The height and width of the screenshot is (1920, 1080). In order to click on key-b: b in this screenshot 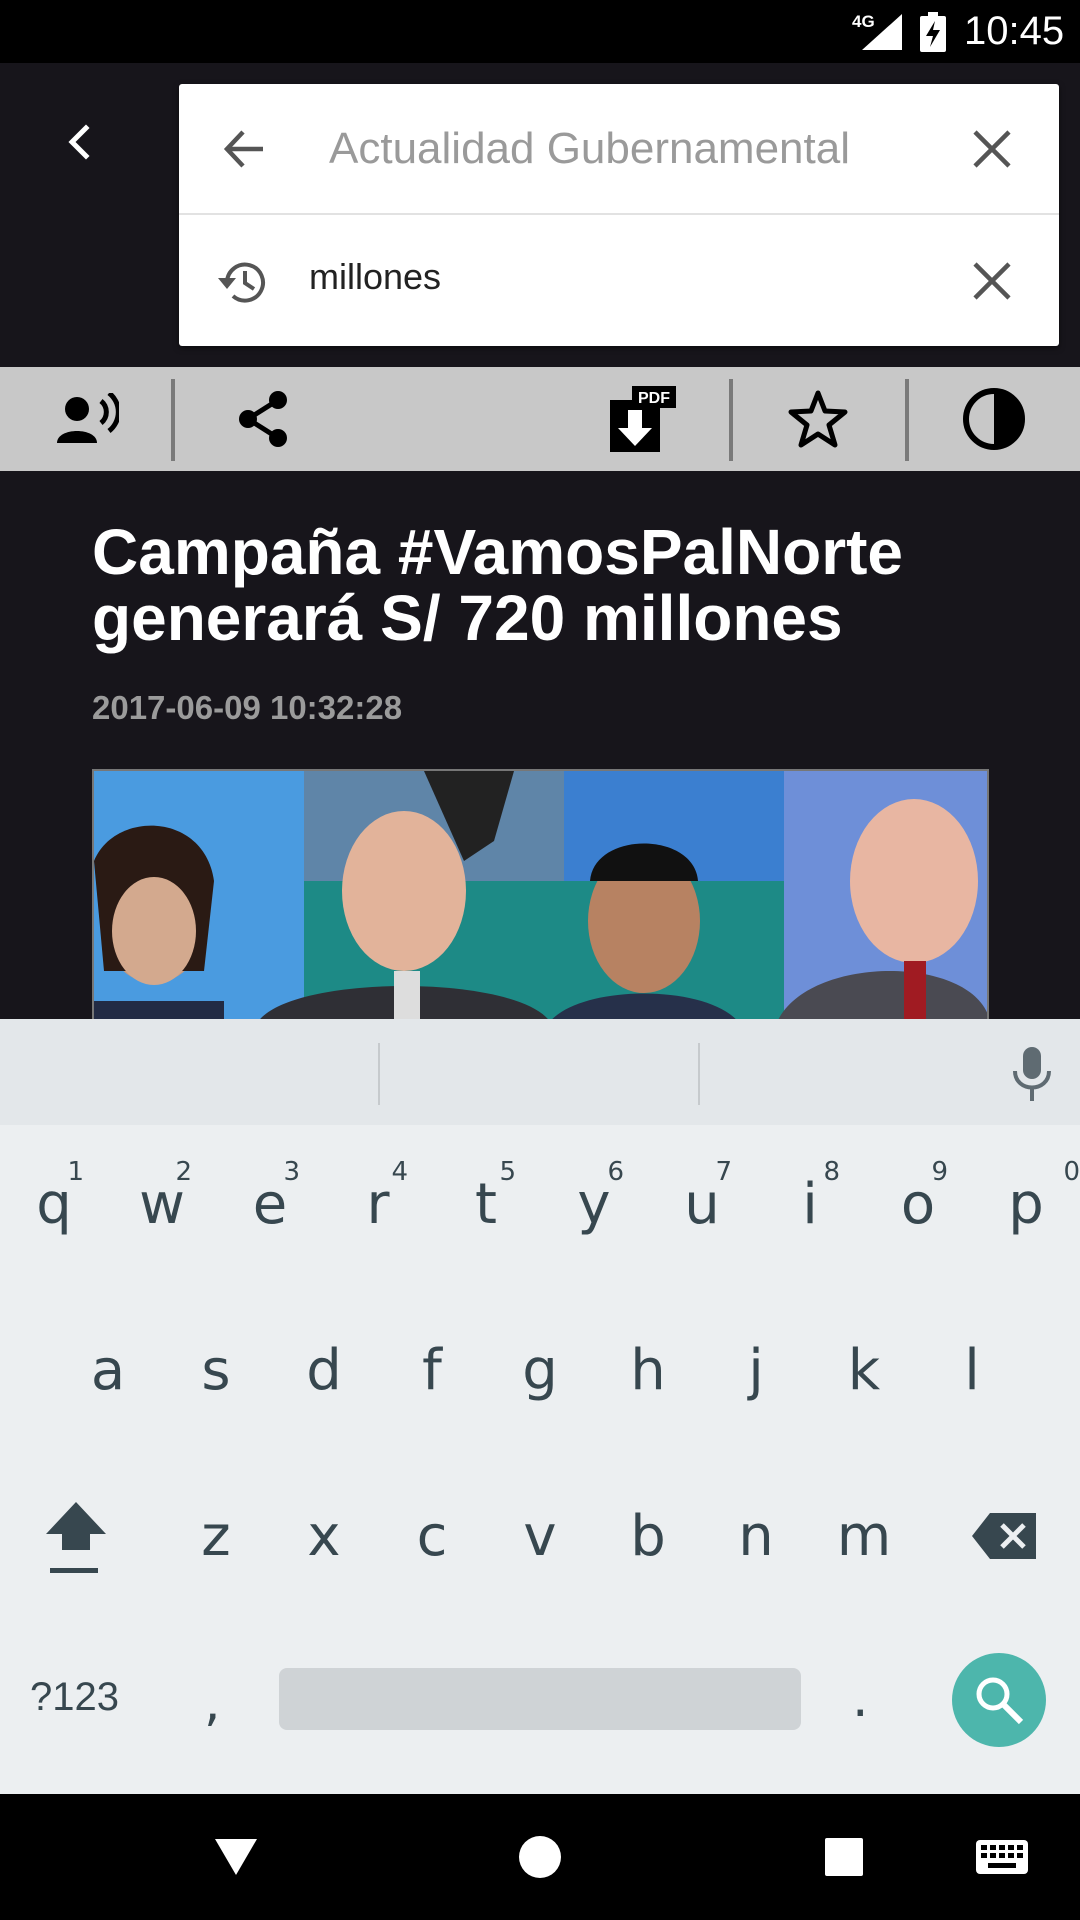, I will do `click(648, 1536)`.